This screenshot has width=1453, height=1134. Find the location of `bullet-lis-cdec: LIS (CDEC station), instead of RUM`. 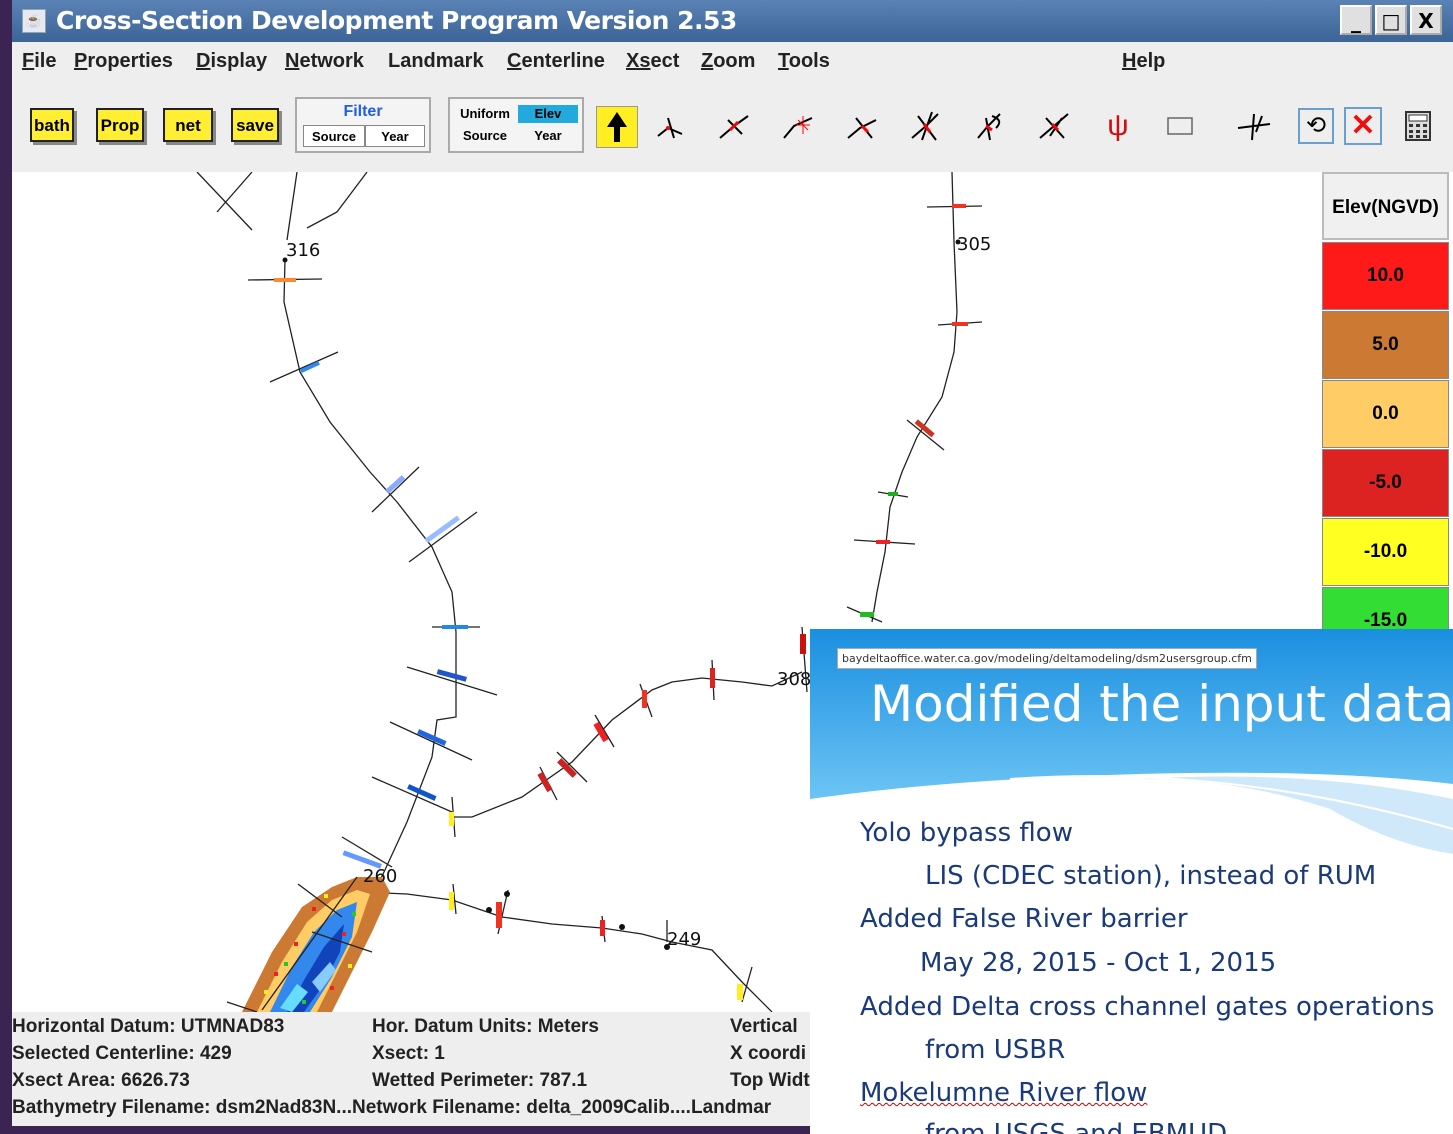

bullet-lis-cdec: LIS (CDEC station), instead of RUM is located at coordinates (1151, 876).